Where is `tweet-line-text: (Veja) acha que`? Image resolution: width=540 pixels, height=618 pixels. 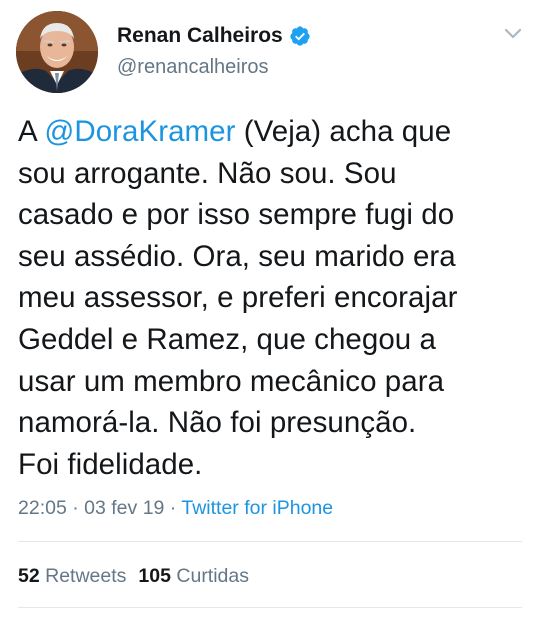
tweet-line-text: (Veja) acha que is located at coordinates (343, 131).